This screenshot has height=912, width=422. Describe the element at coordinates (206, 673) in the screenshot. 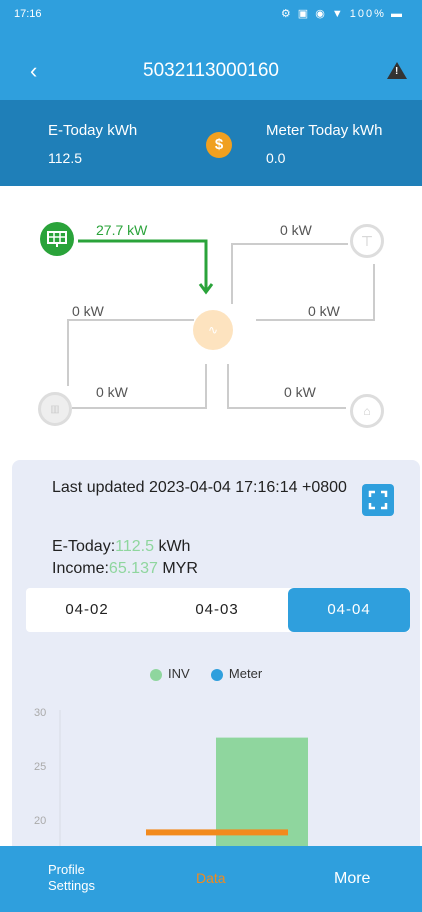

I see `chart-legend: INV Meter` at that location.